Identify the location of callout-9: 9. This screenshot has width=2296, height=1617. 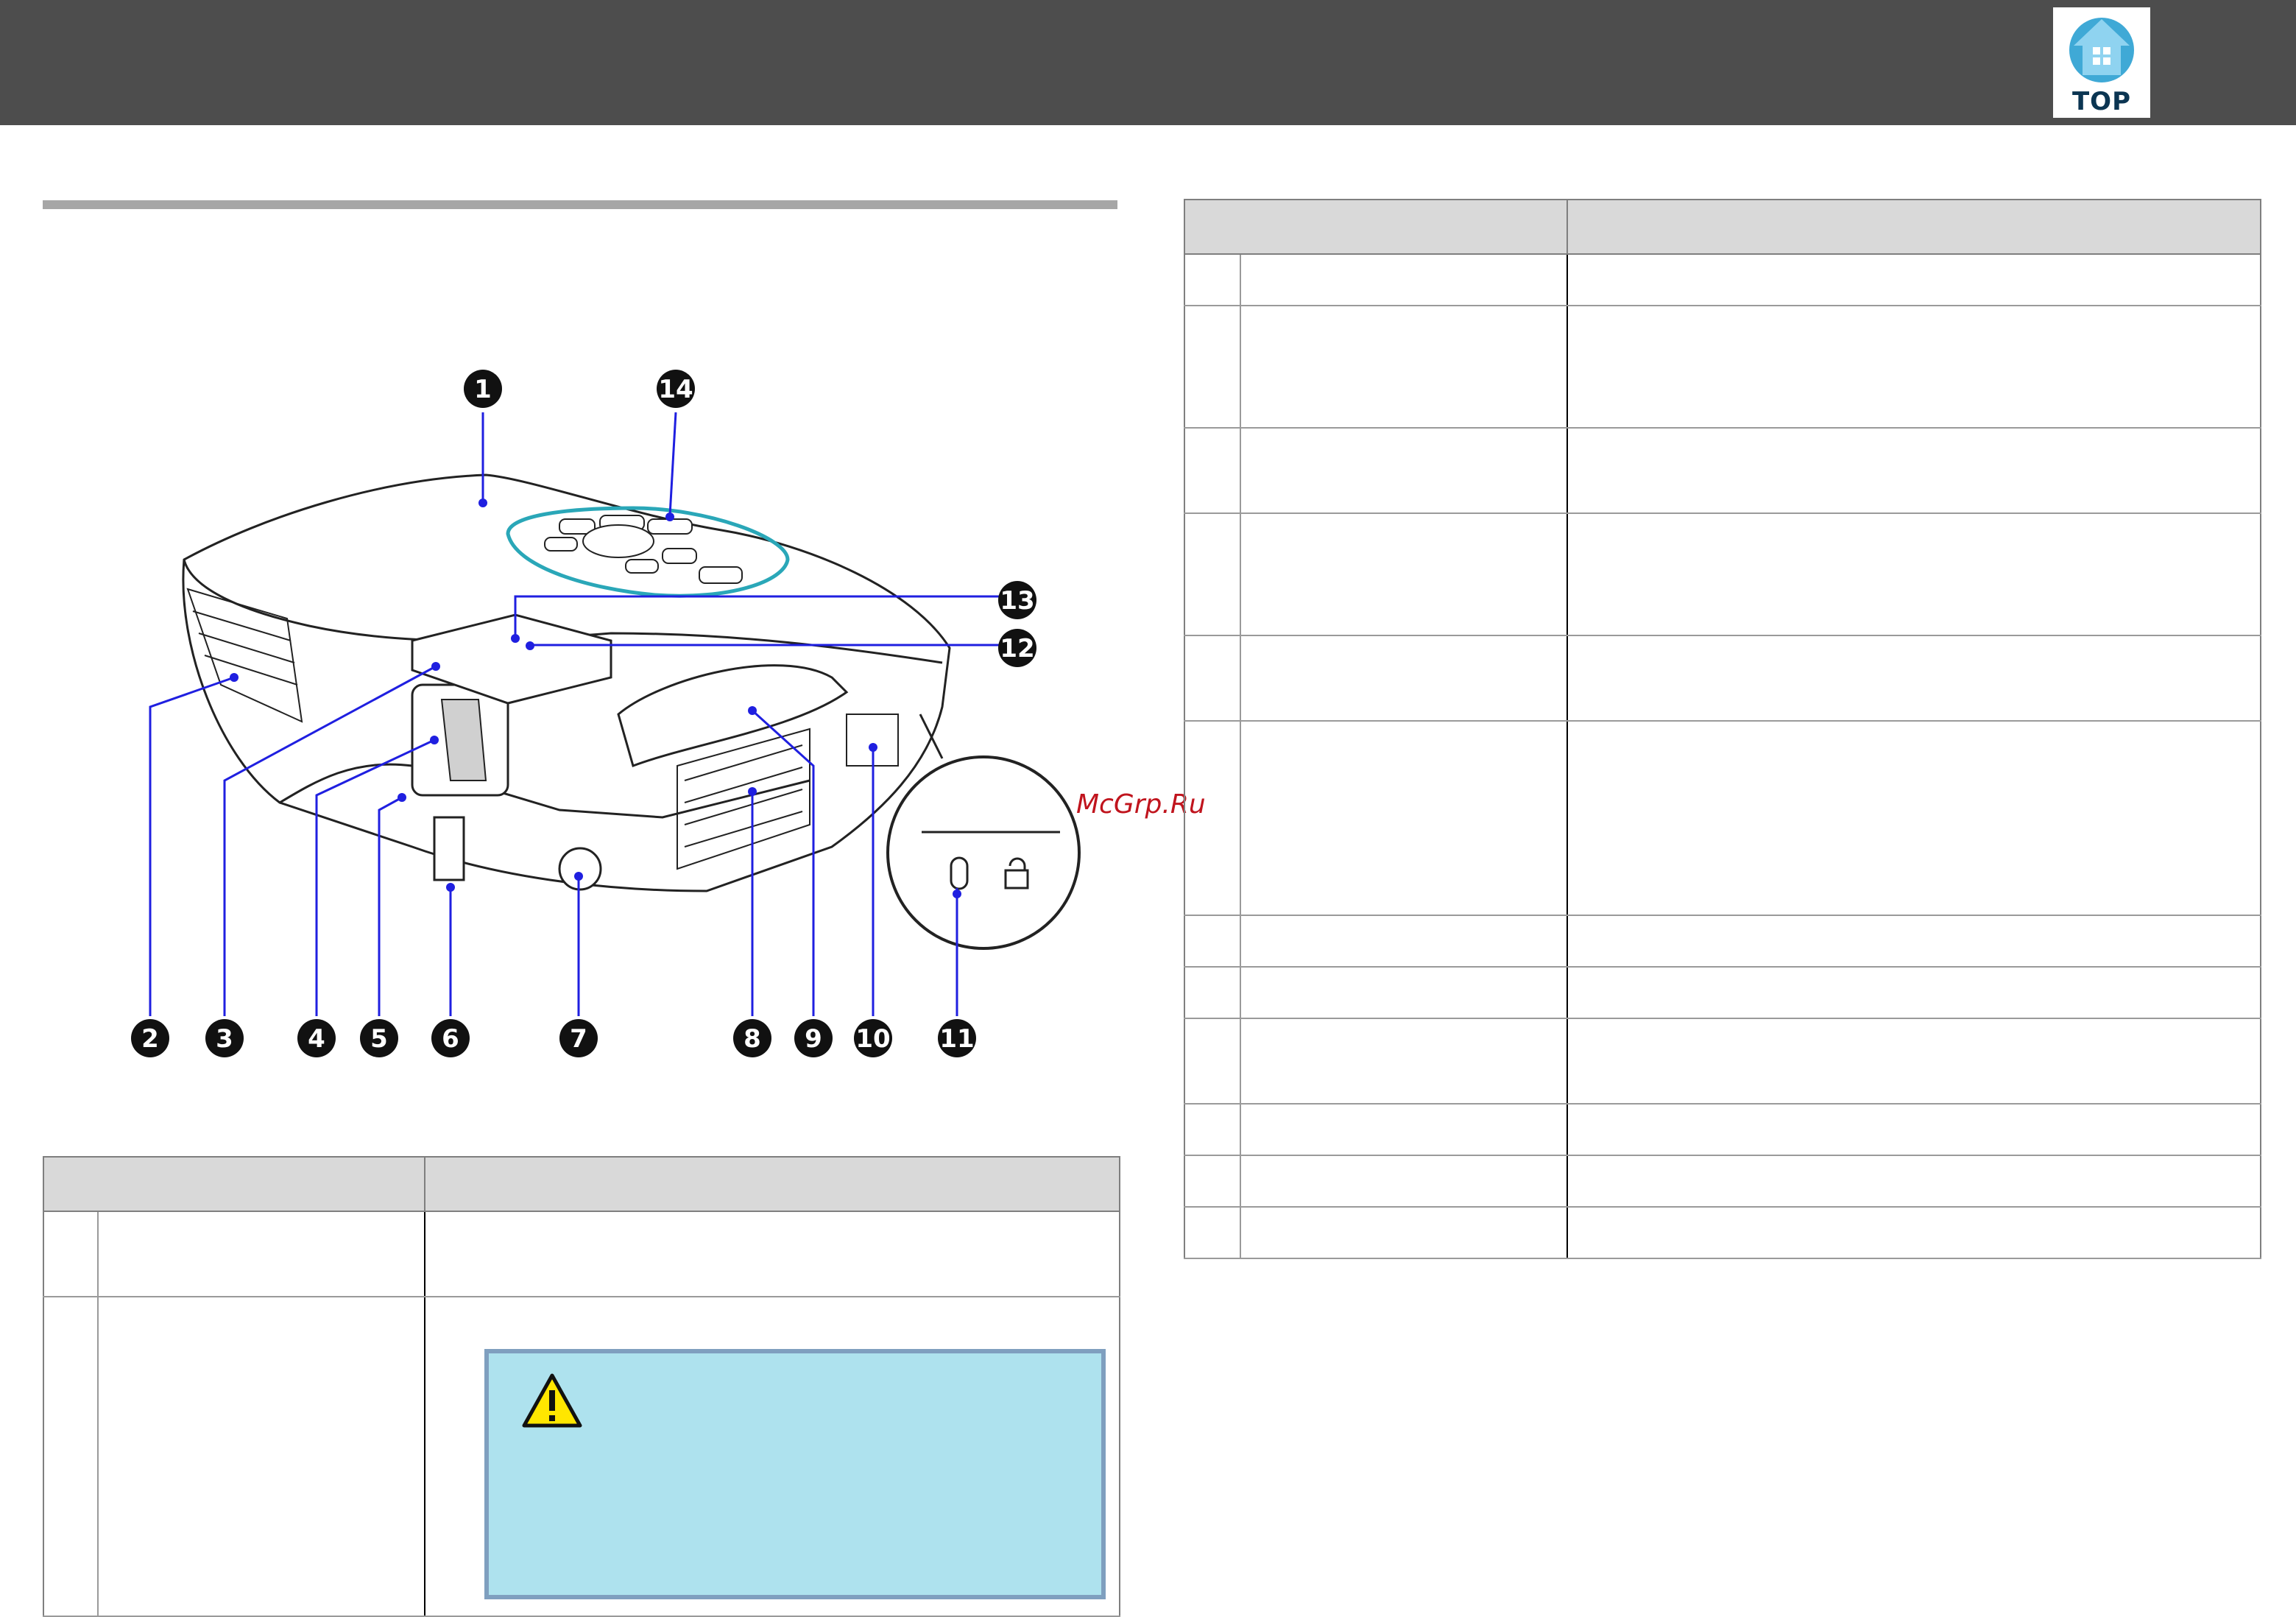
(814, 1038).